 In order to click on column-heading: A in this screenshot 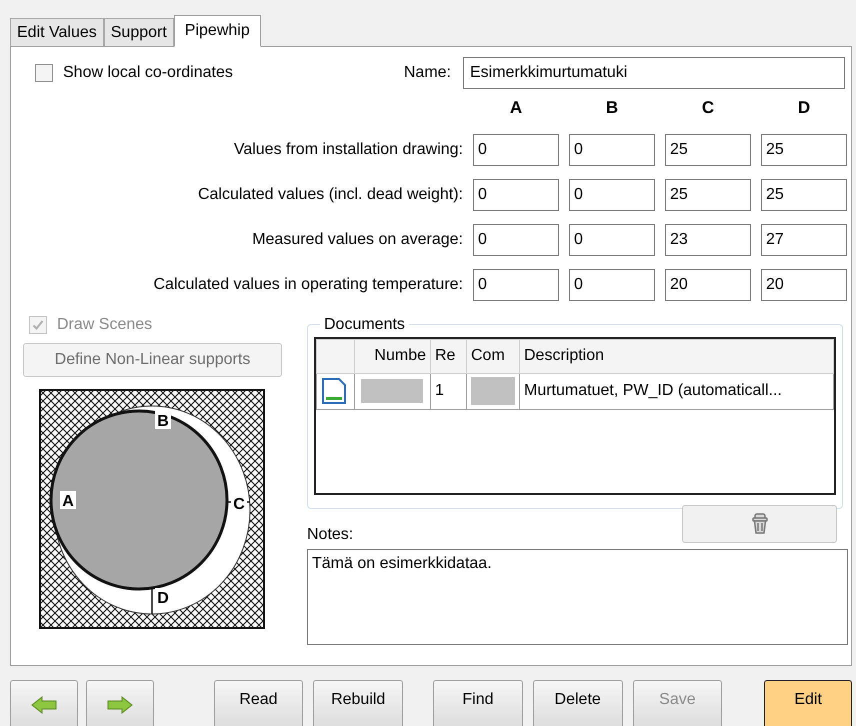, I will do `click(516, 108)`.